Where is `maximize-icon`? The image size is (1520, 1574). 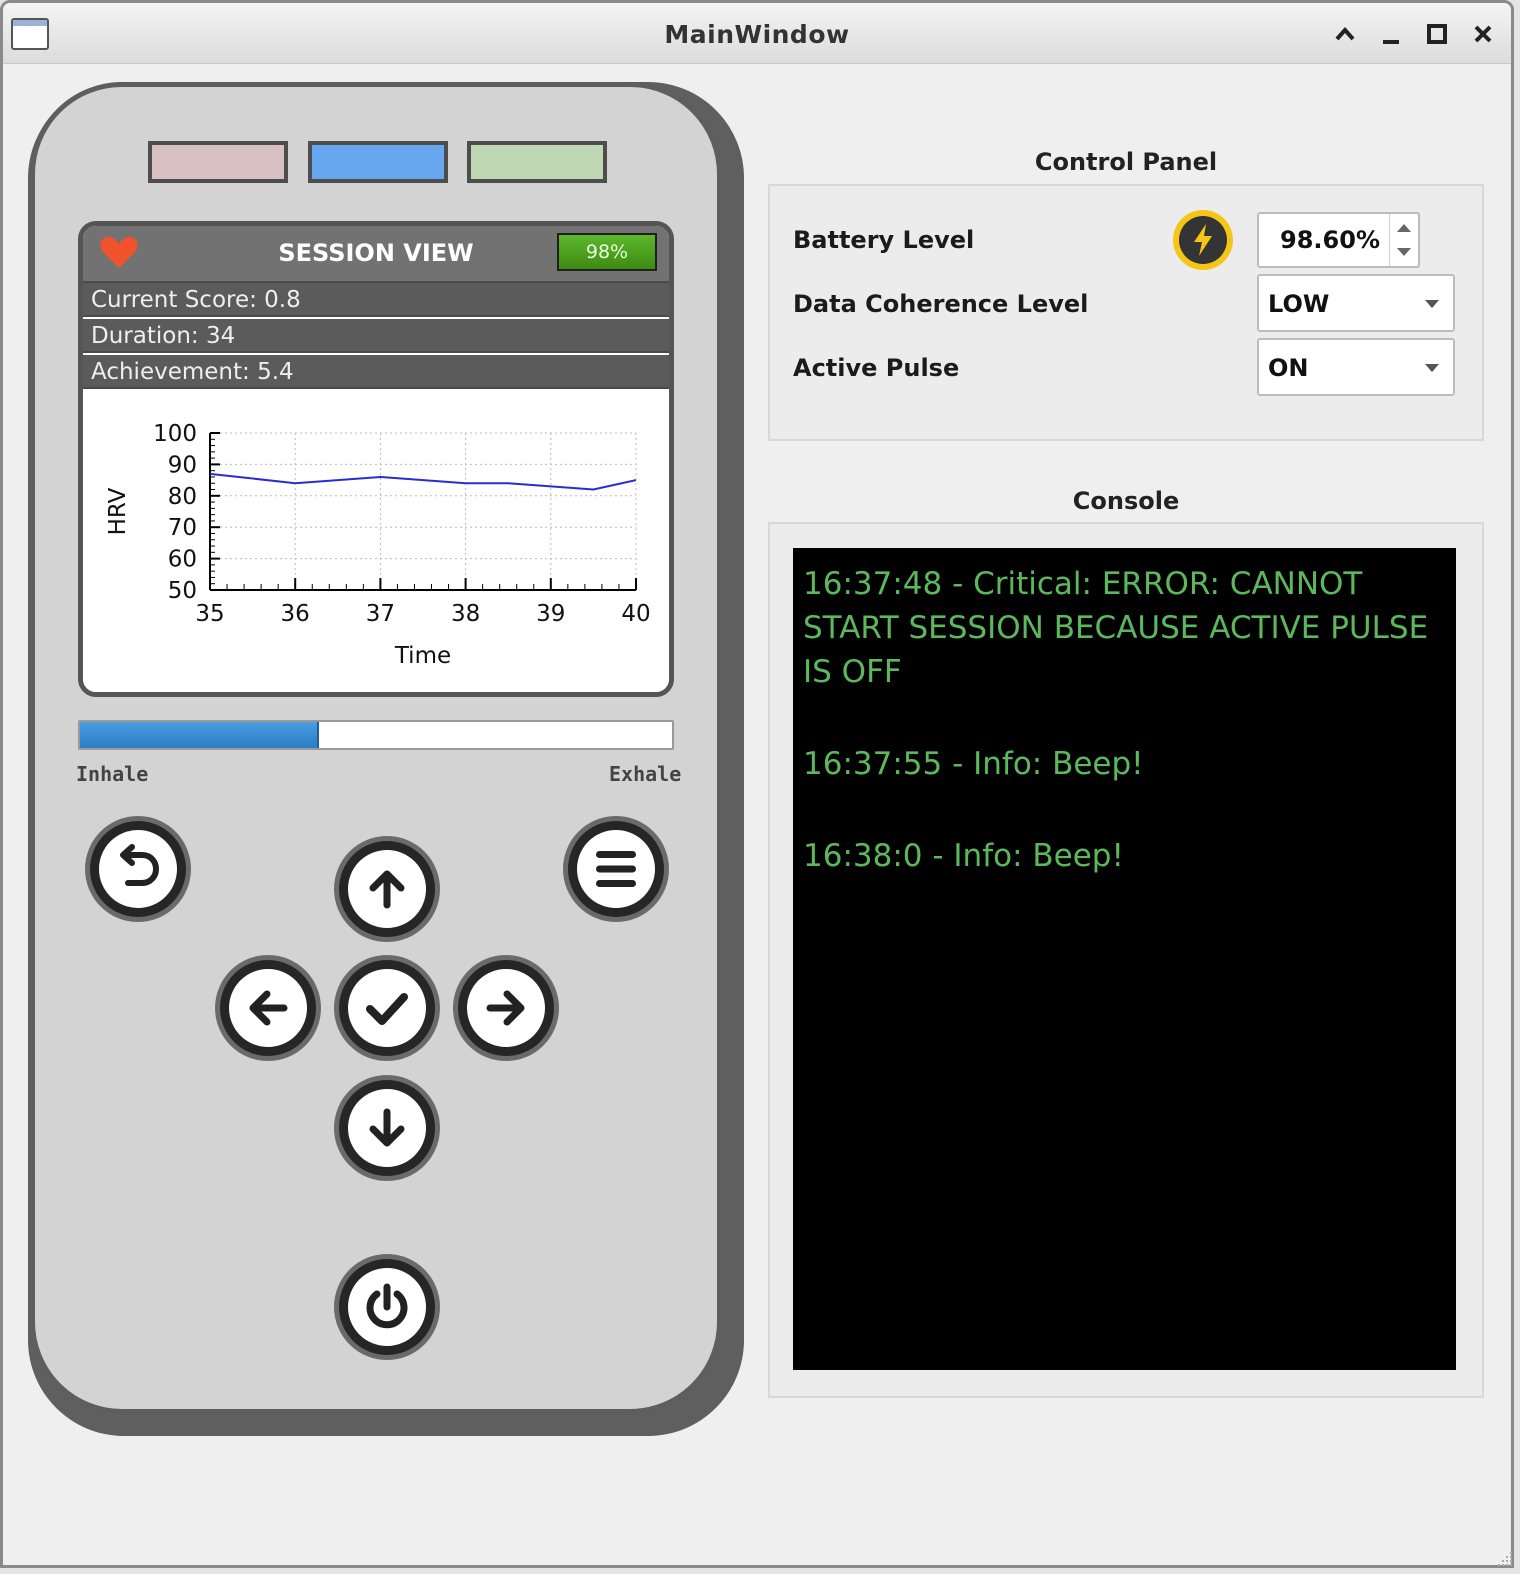 maximize-icon is located at coordinates (1437, 34).